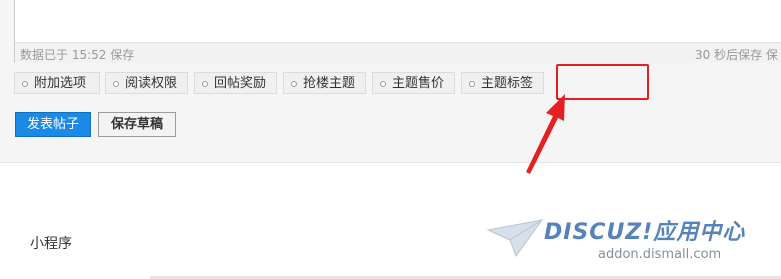 This screenshot has width=781, height=279. I want to click on option-floor-grab: 抢楼主题, so click(324, 83).